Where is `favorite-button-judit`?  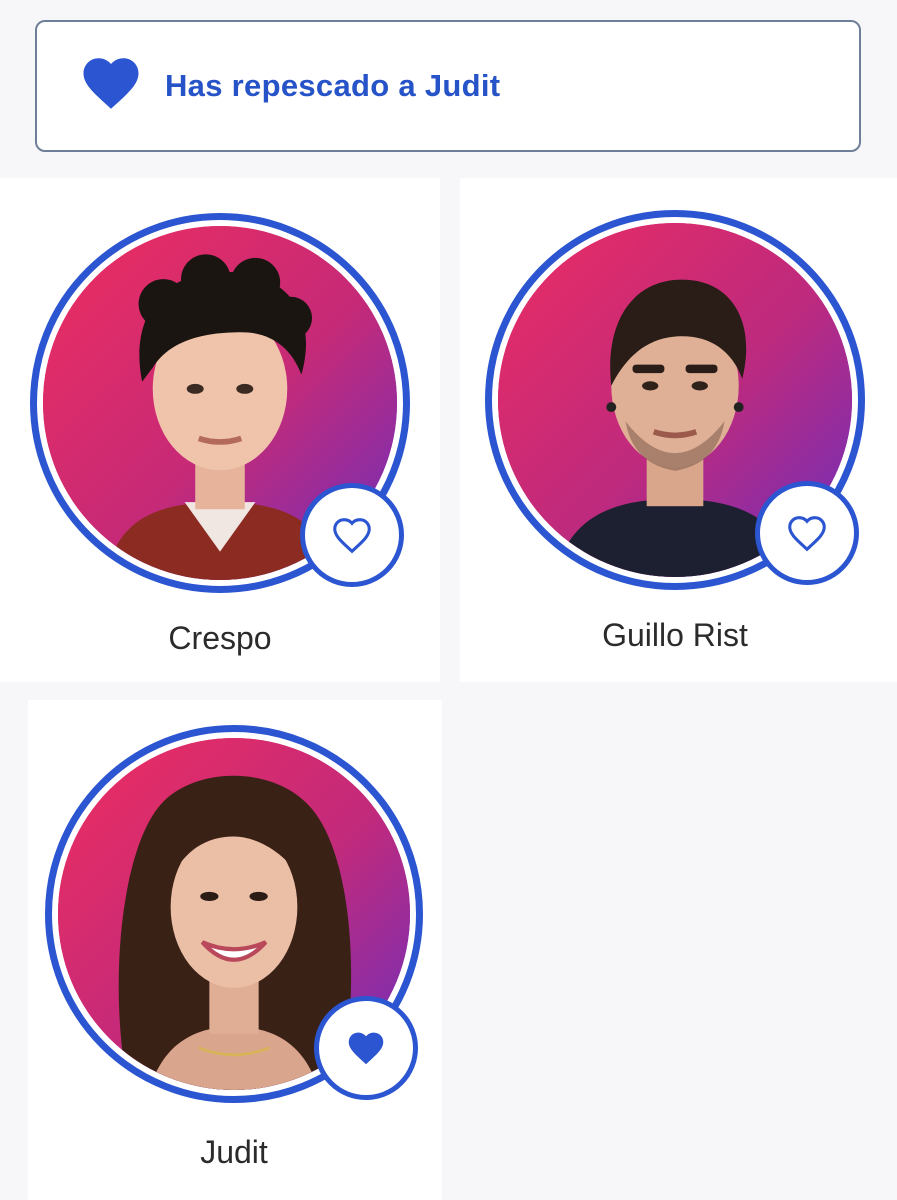 favorite-button-judit is located at coordinates (366, 1048).